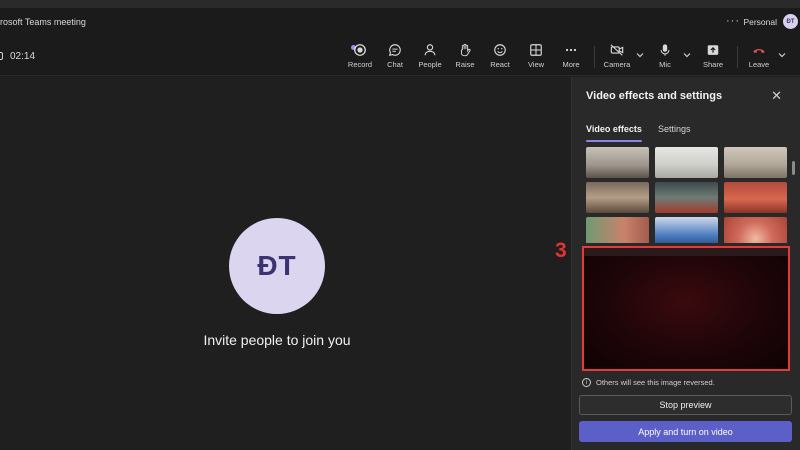 The width and height of the screenshot is (800, 450). Describe the element at coordinates (43, 22) in the screenshot. I see `window-title: rosoft Teams meeting` at that location.